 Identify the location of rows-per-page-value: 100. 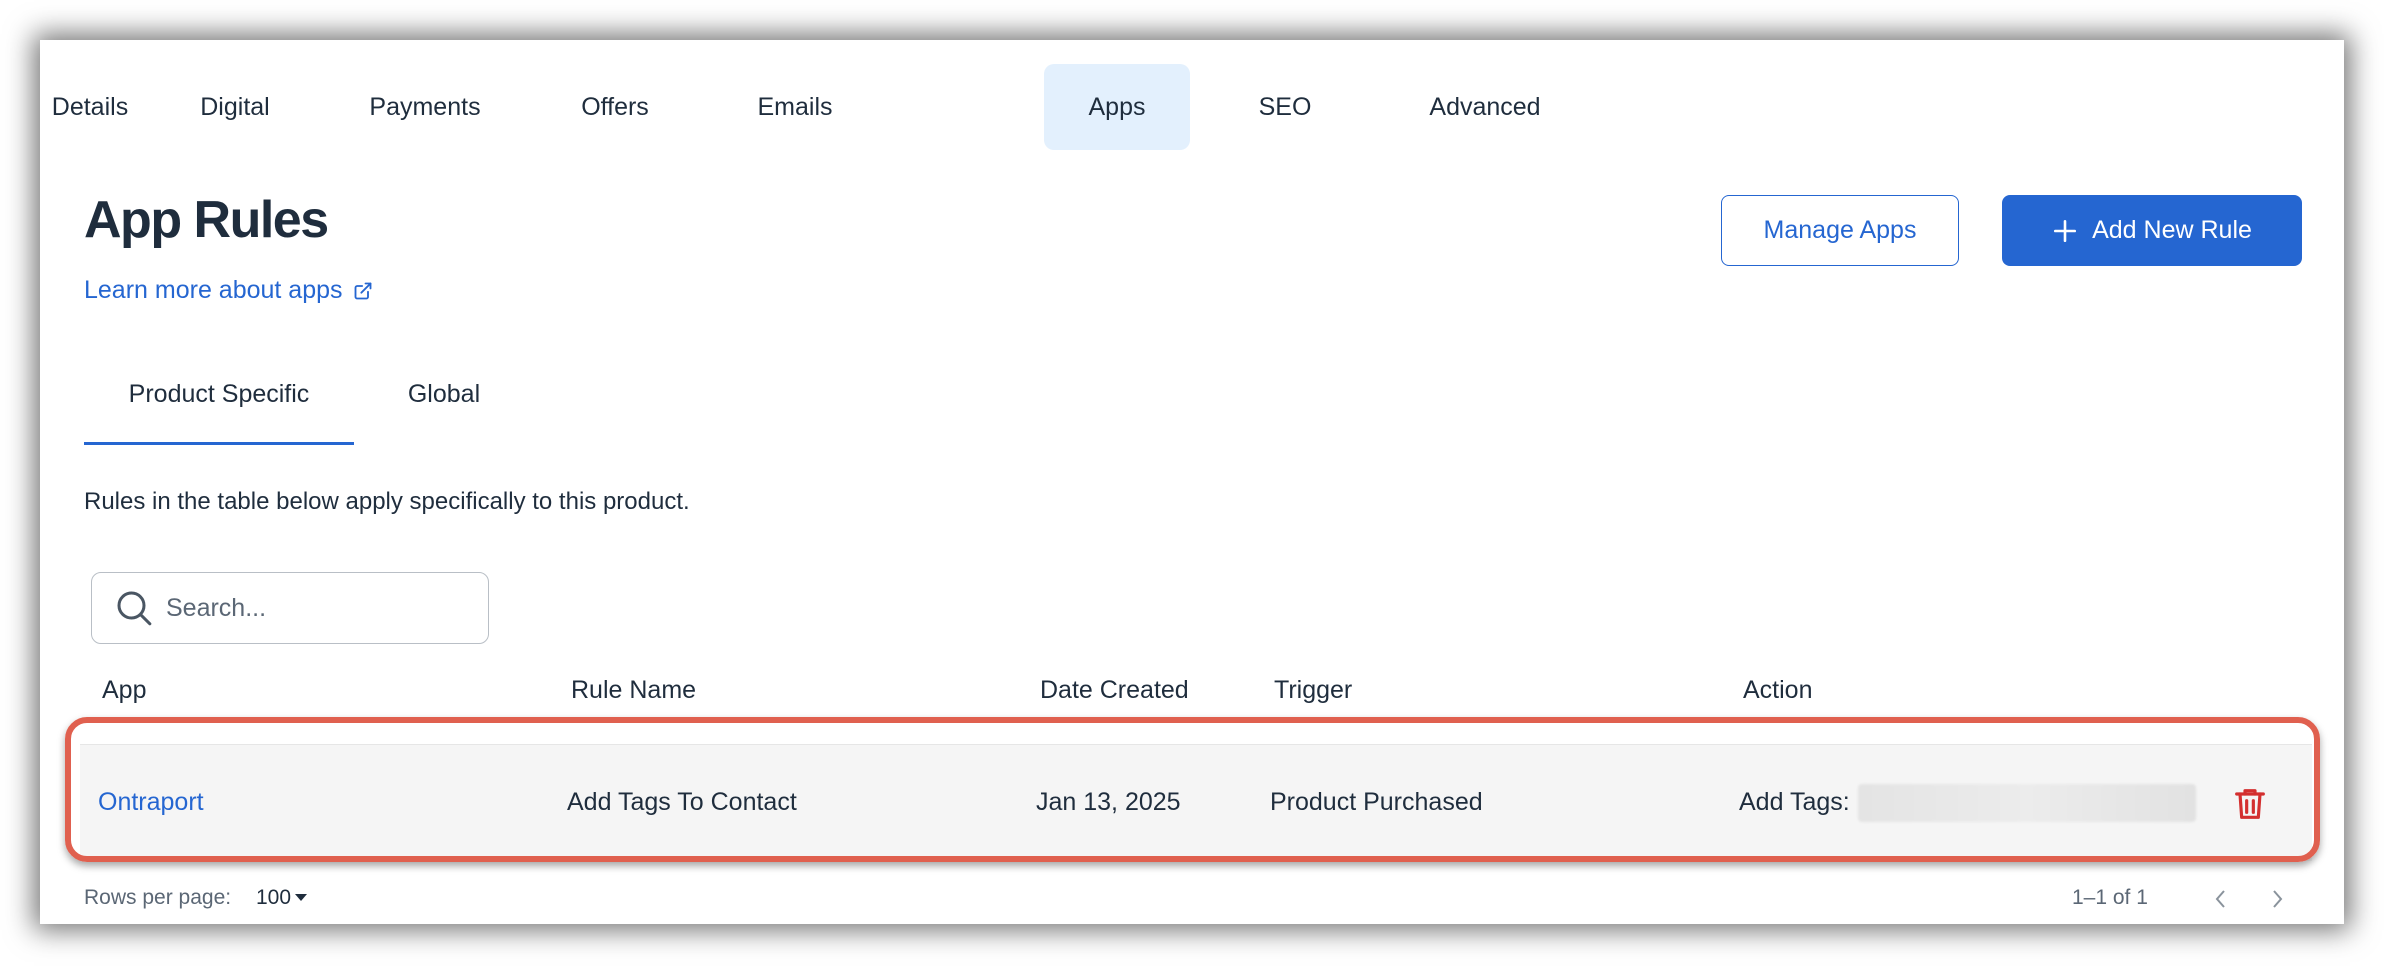
(274, 897).